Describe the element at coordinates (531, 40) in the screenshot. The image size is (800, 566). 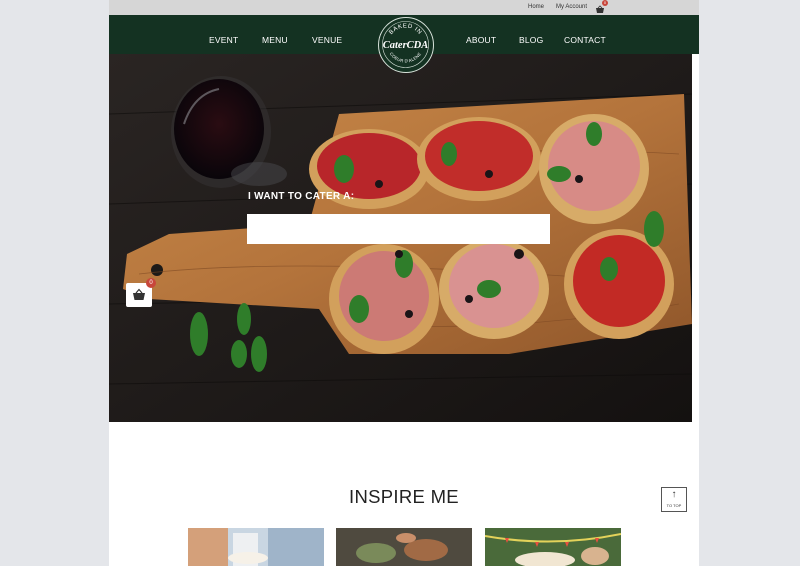
I see `nav-item-blog: BLOG` at that location.